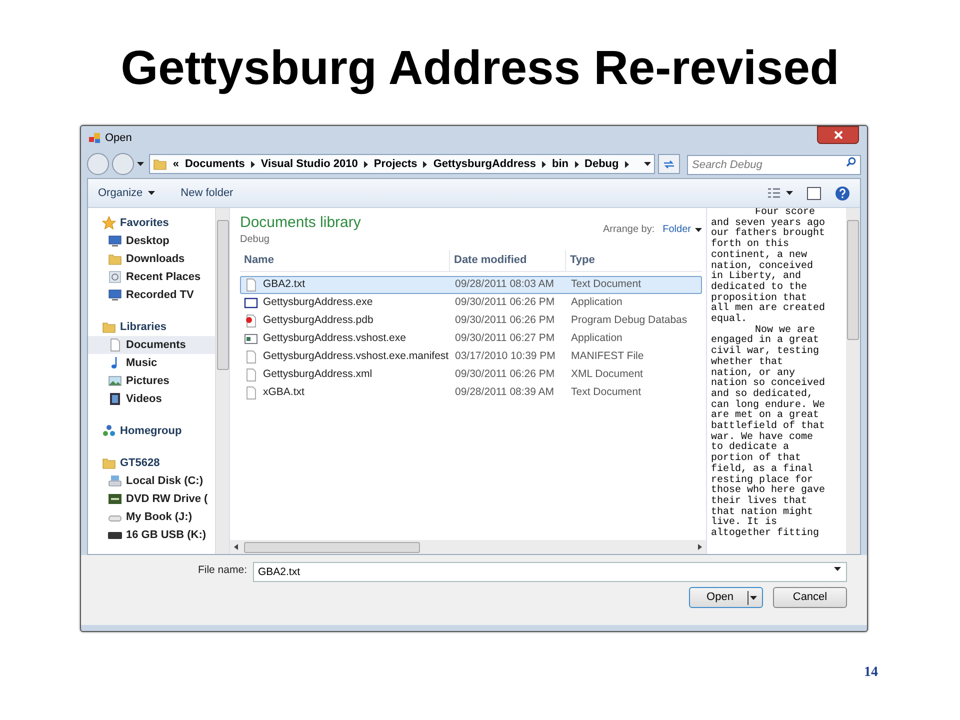  Describe the element at coordinates (842, 193) in the screenshot. I see `help-icon` at that location.